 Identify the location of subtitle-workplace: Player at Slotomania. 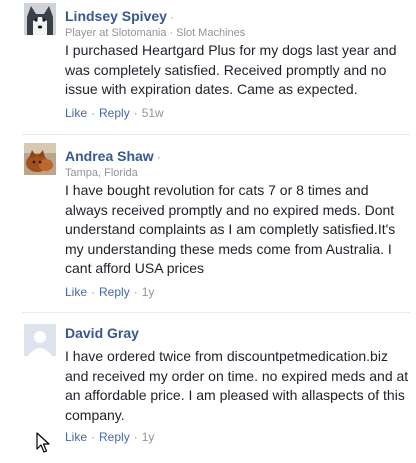
(116, 33).